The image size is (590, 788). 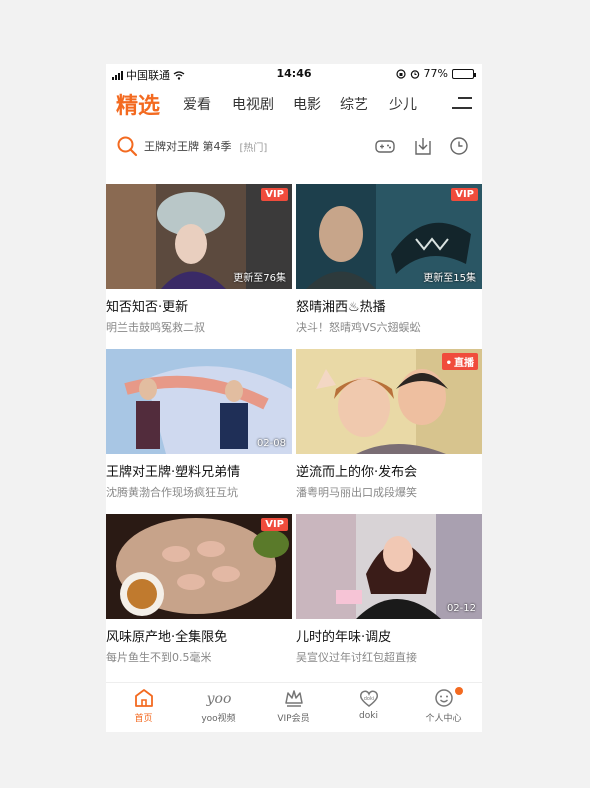 I want to click on tab-profile: 个人中心, so click(x=443, y=705).